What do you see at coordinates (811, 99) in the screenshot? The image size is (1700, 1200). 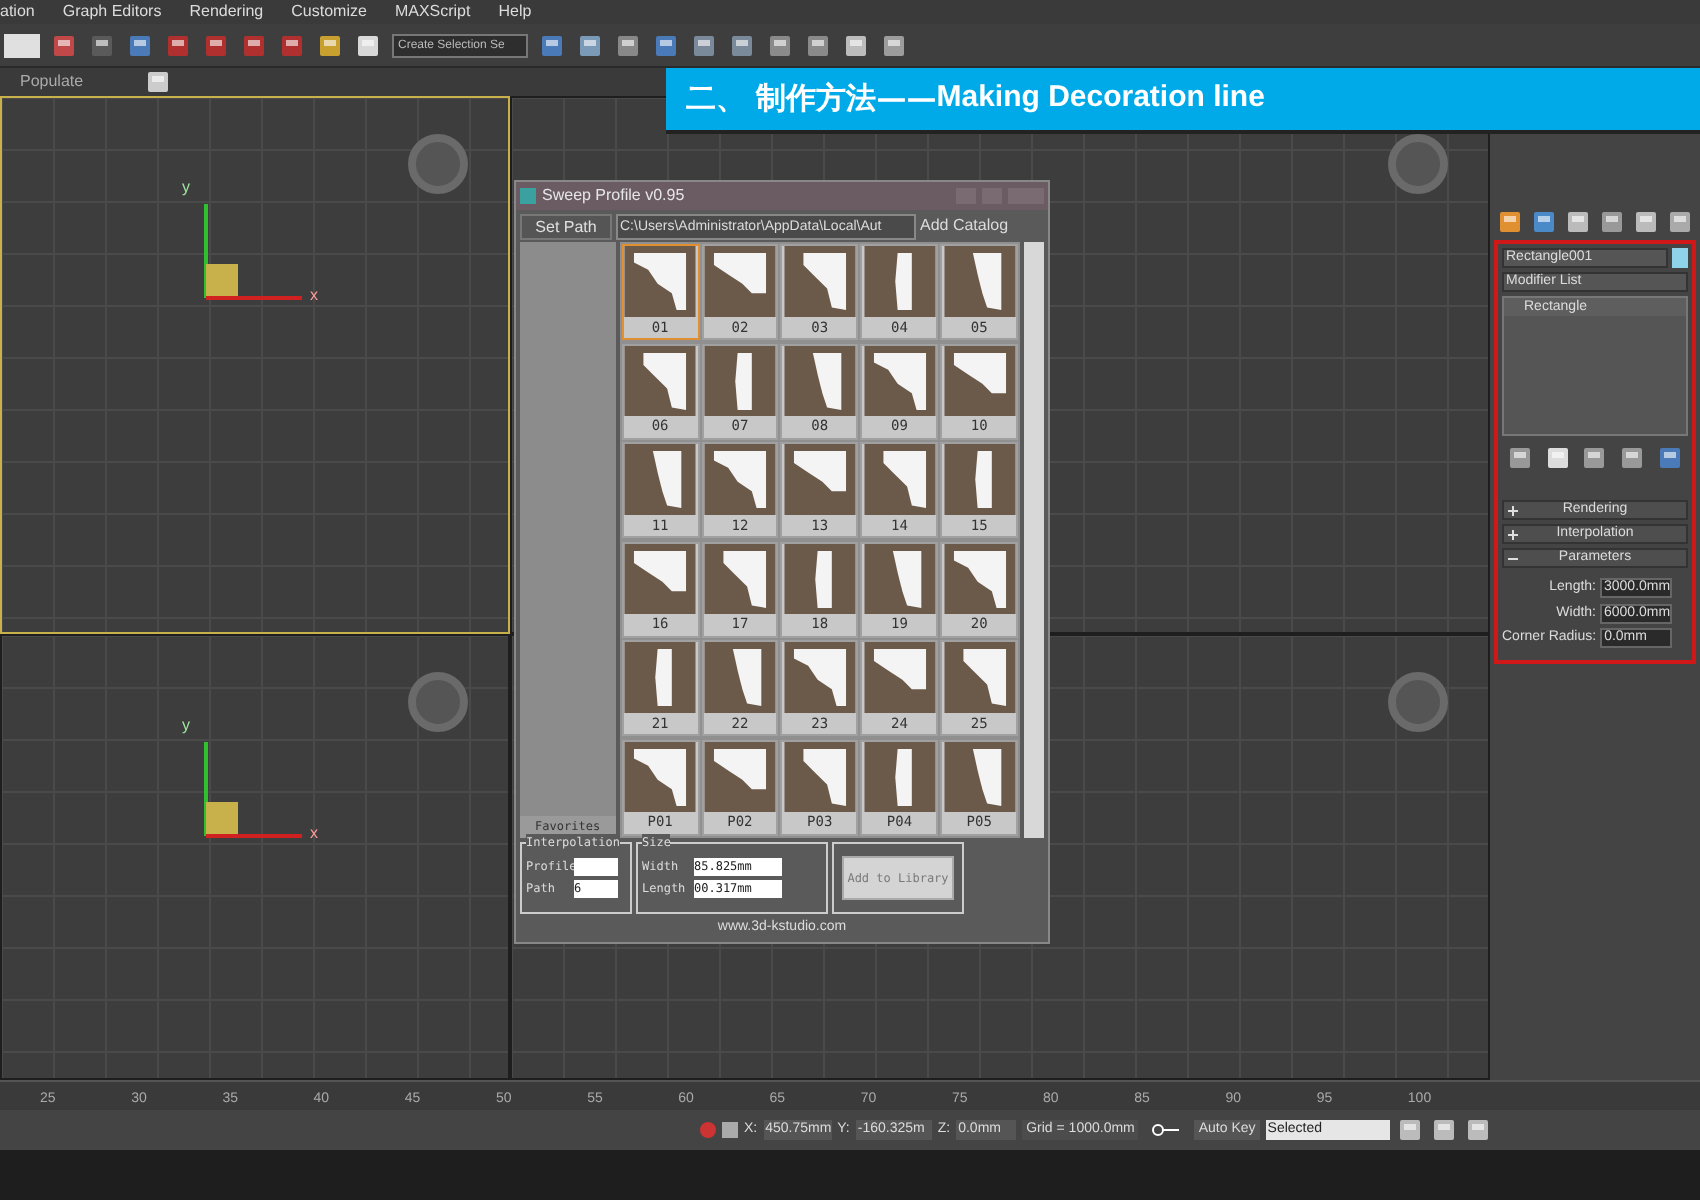 I see `banner-title: 二、 制作方法——` at bounding box center [811, 99].